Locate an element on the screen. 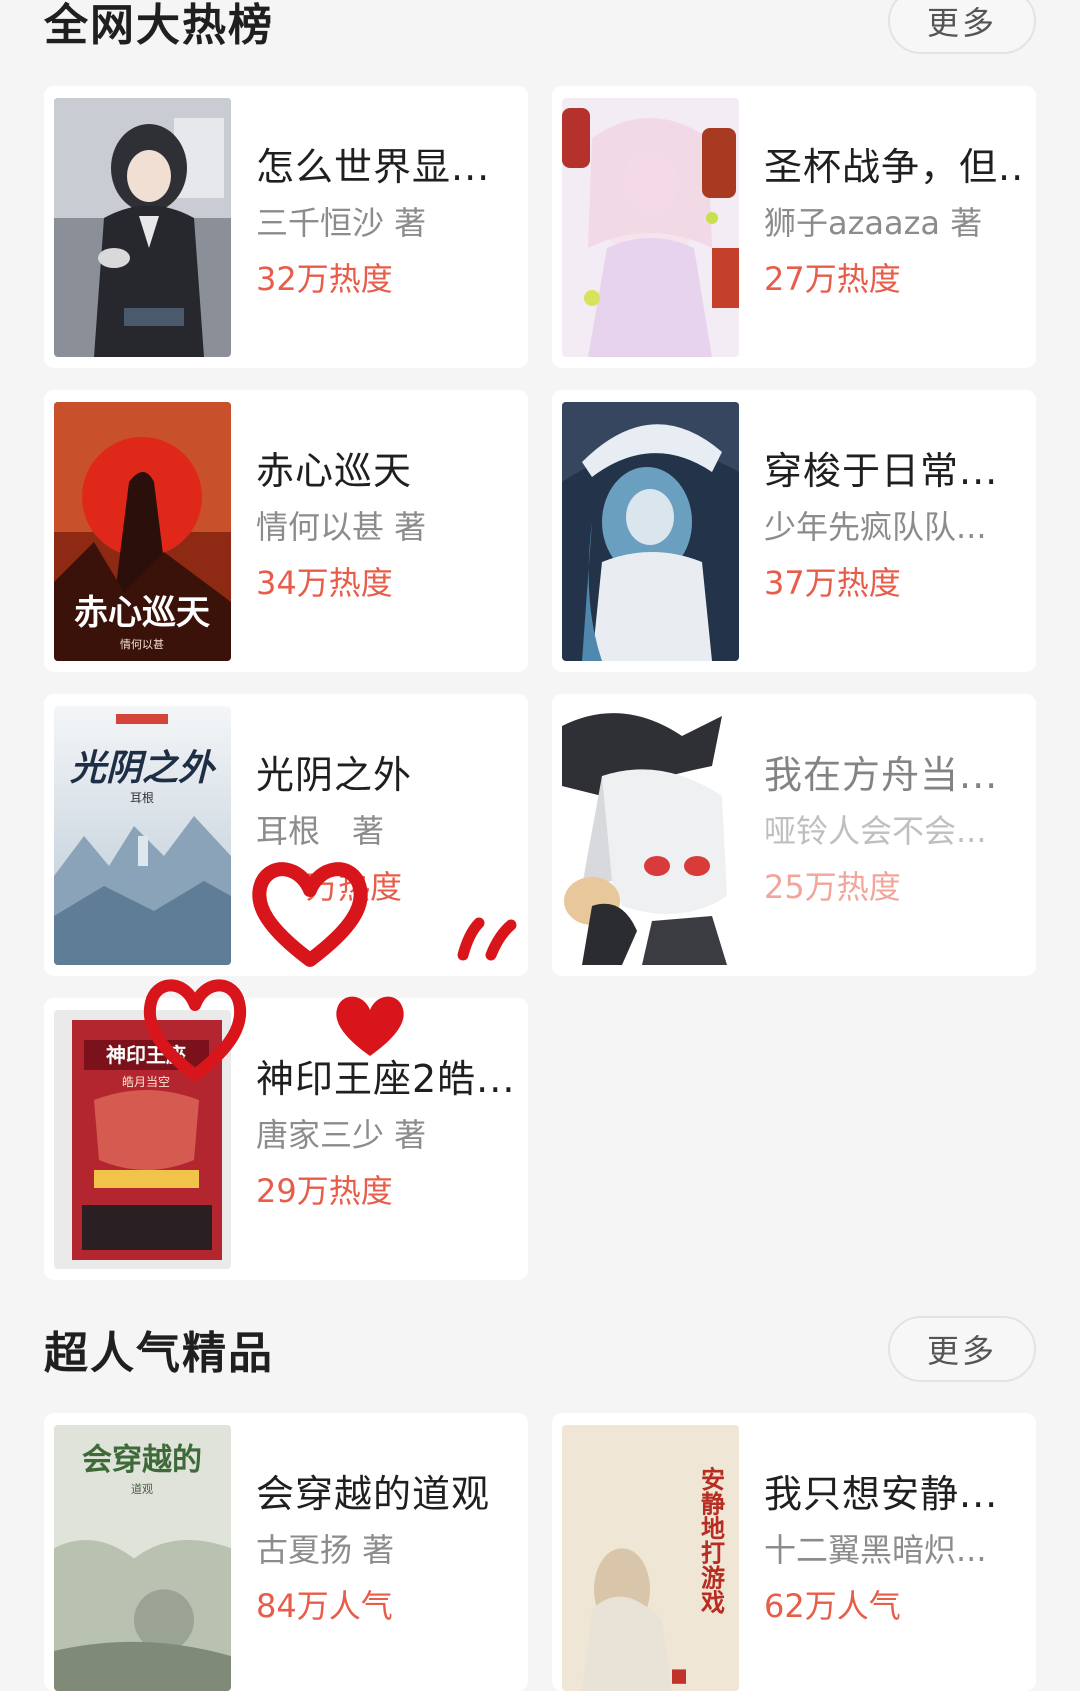 Image resolution: width=1080 pixels, height=1691 pixels. book-heat: 32万热度 is located at coordinates (324, 279).